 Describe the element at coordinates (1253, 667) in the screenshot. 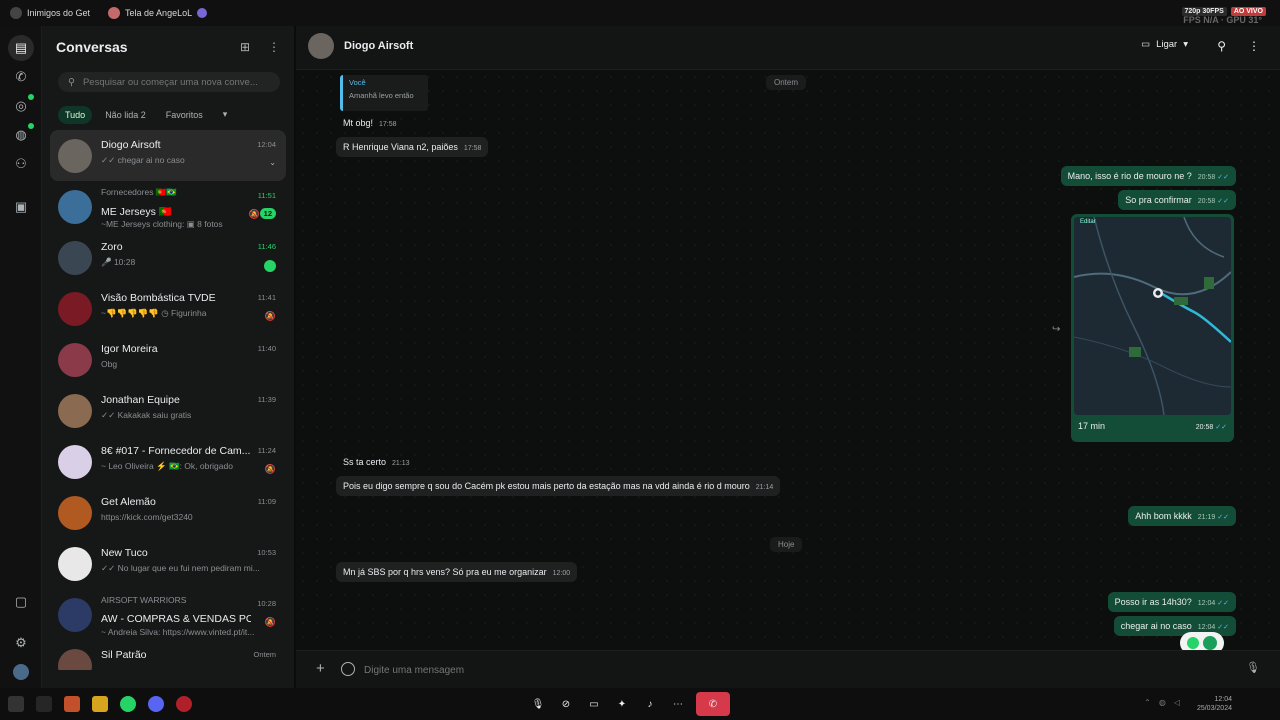

I see `microphone-icon: 🎙` at that location.